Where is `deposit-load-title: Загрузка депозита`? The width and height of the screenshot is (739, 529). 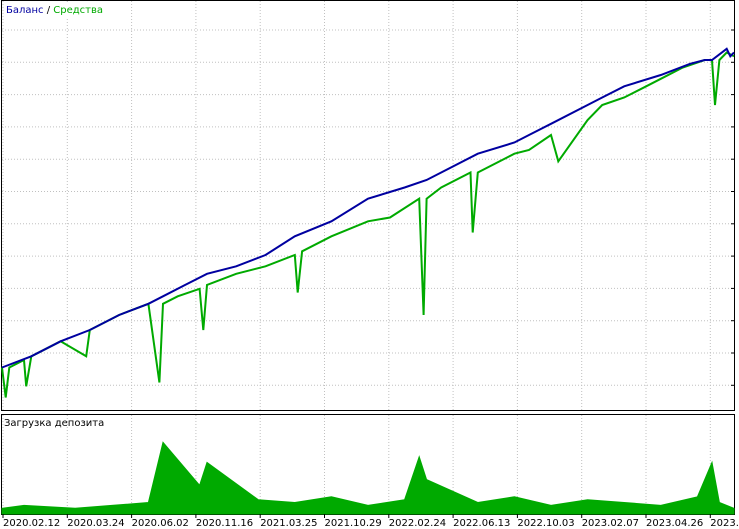 deposit-load-title: Загрузка депозита is located at coordinates (54, 423).